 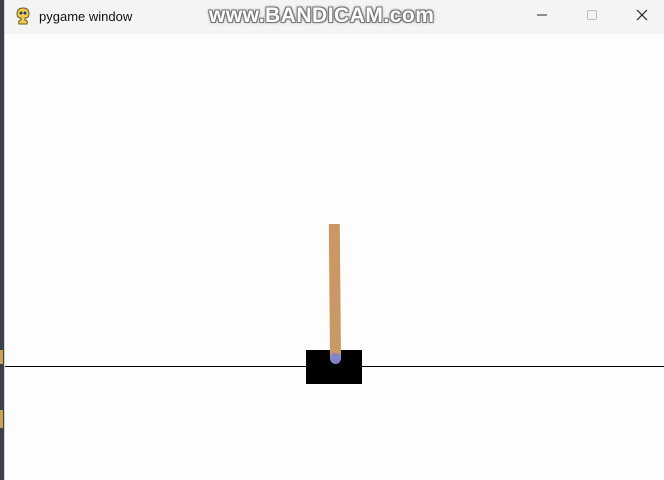 I want to click on title-bar: pygame window www.BANDICAM.com, so click(x=334, y=17).